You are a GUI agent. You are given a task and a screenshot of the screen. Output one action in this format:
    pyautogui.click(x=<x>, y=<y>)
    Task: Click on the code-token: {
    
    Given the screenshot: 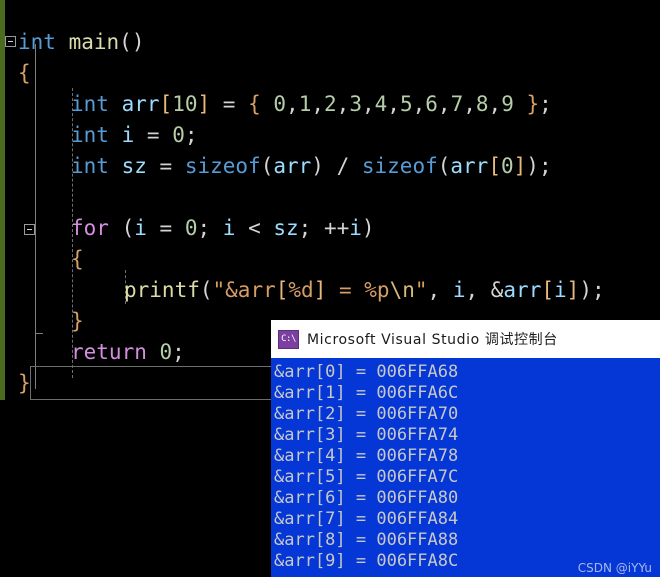 What is the action you would take?
    pyautogui.click(x=77, y=259)
    